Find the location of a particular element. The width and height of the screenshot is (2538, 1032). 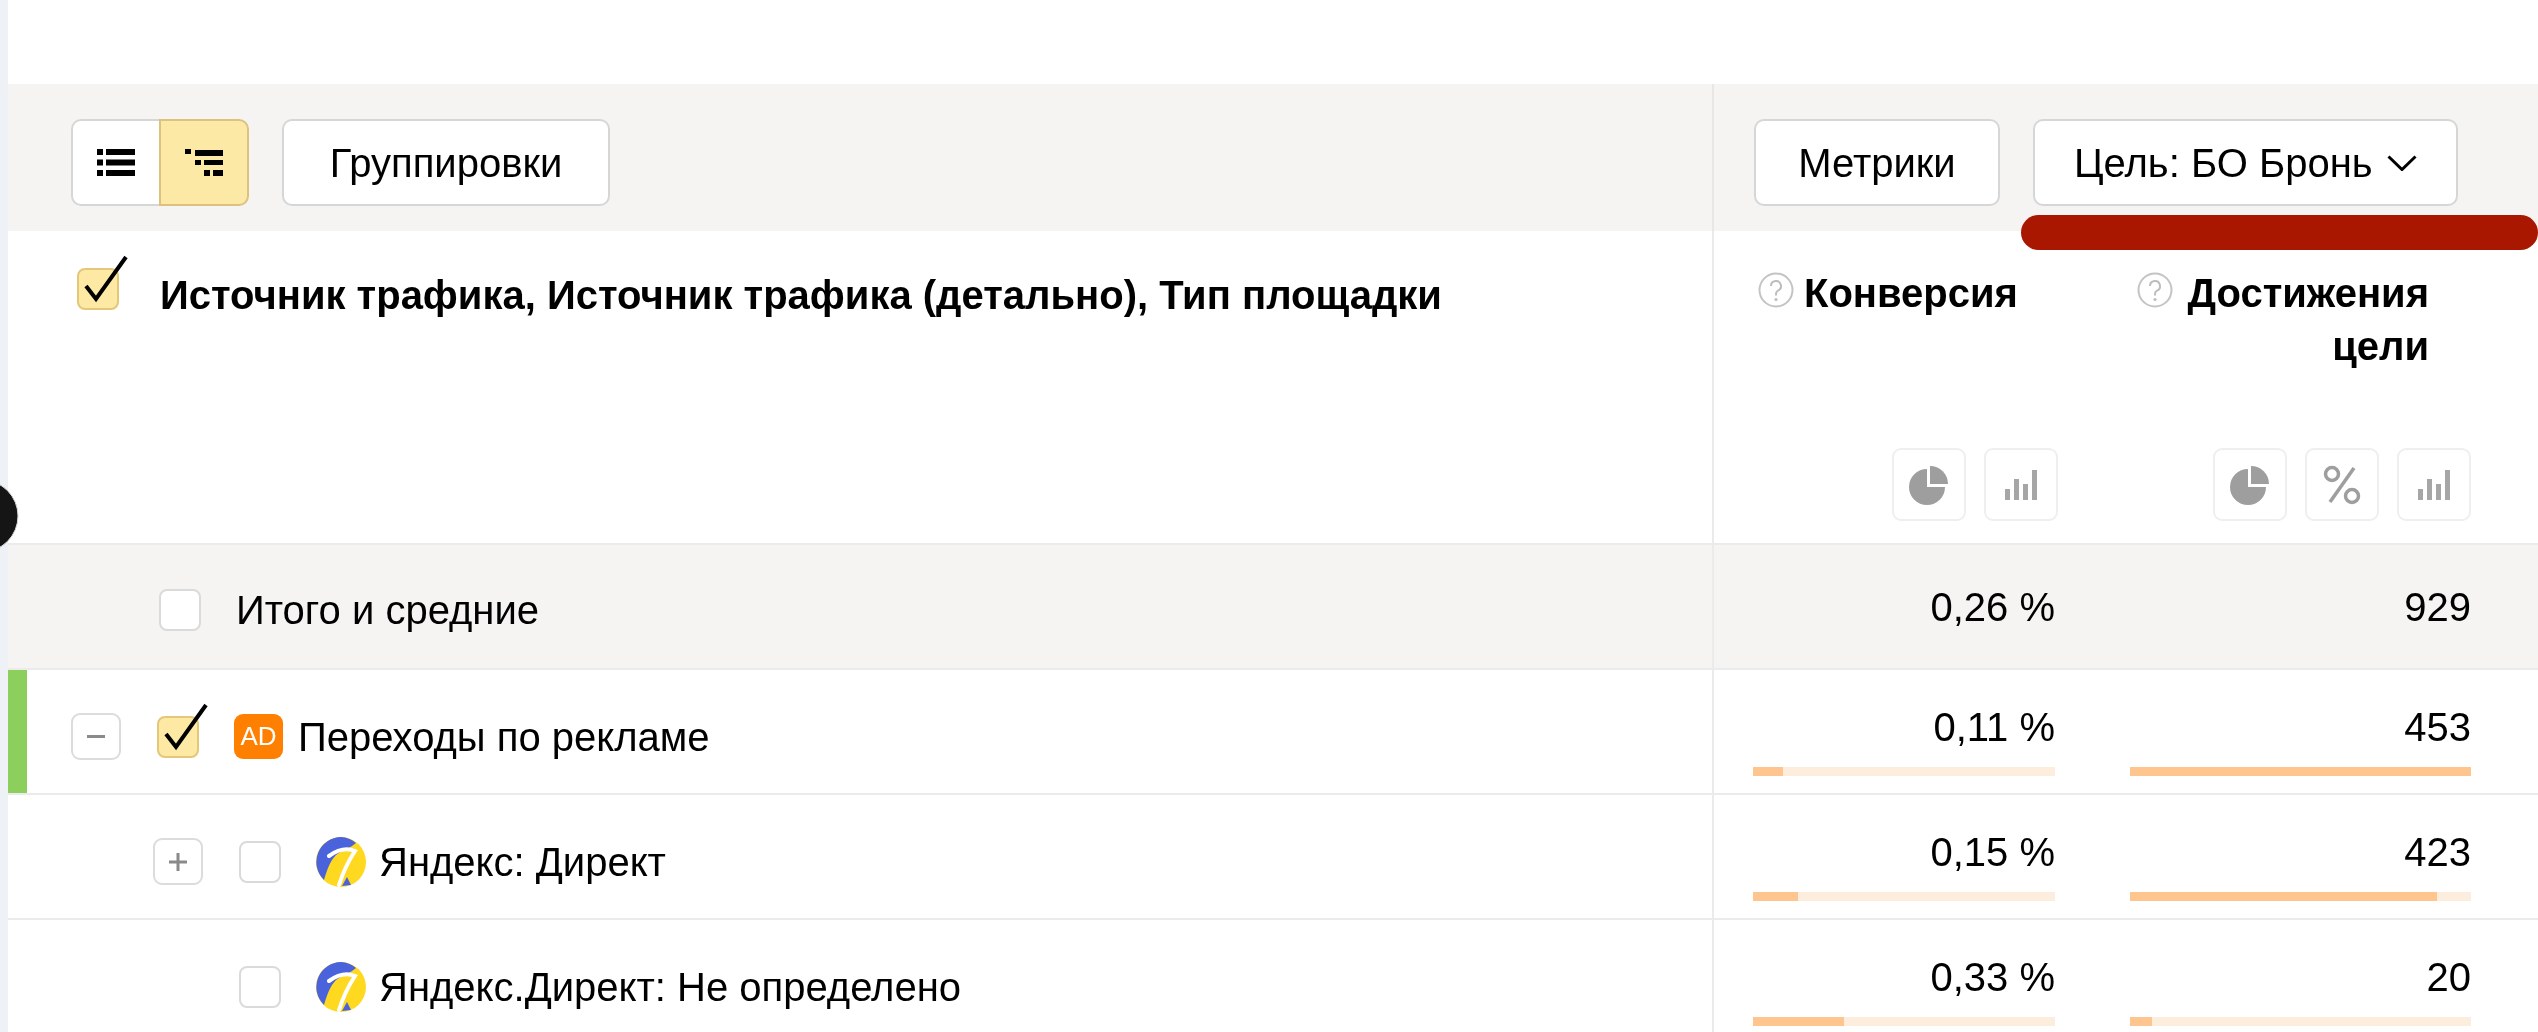

select-all-checkbox is located at coordinates (103, 282).